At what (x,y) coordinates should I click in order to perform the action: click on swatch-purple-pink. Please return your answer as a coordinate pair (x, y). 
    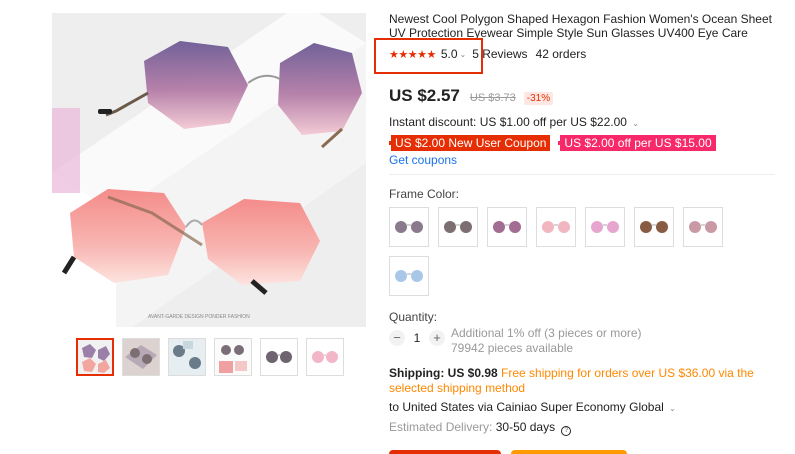
    Looking at the image, I should click on (507, 227).